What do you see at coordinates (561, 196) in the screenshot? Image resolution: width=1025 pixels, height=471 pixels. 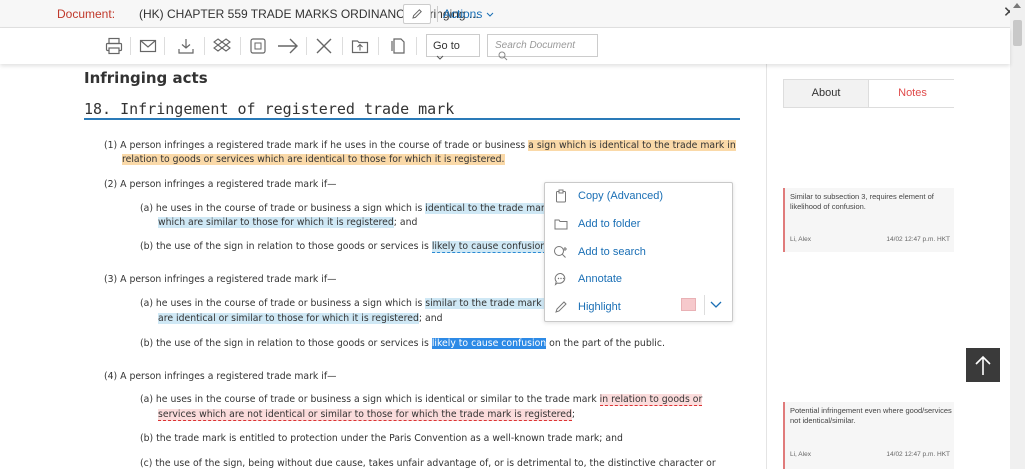 I see `clipboard-icon` at bounding box center [561, 196].